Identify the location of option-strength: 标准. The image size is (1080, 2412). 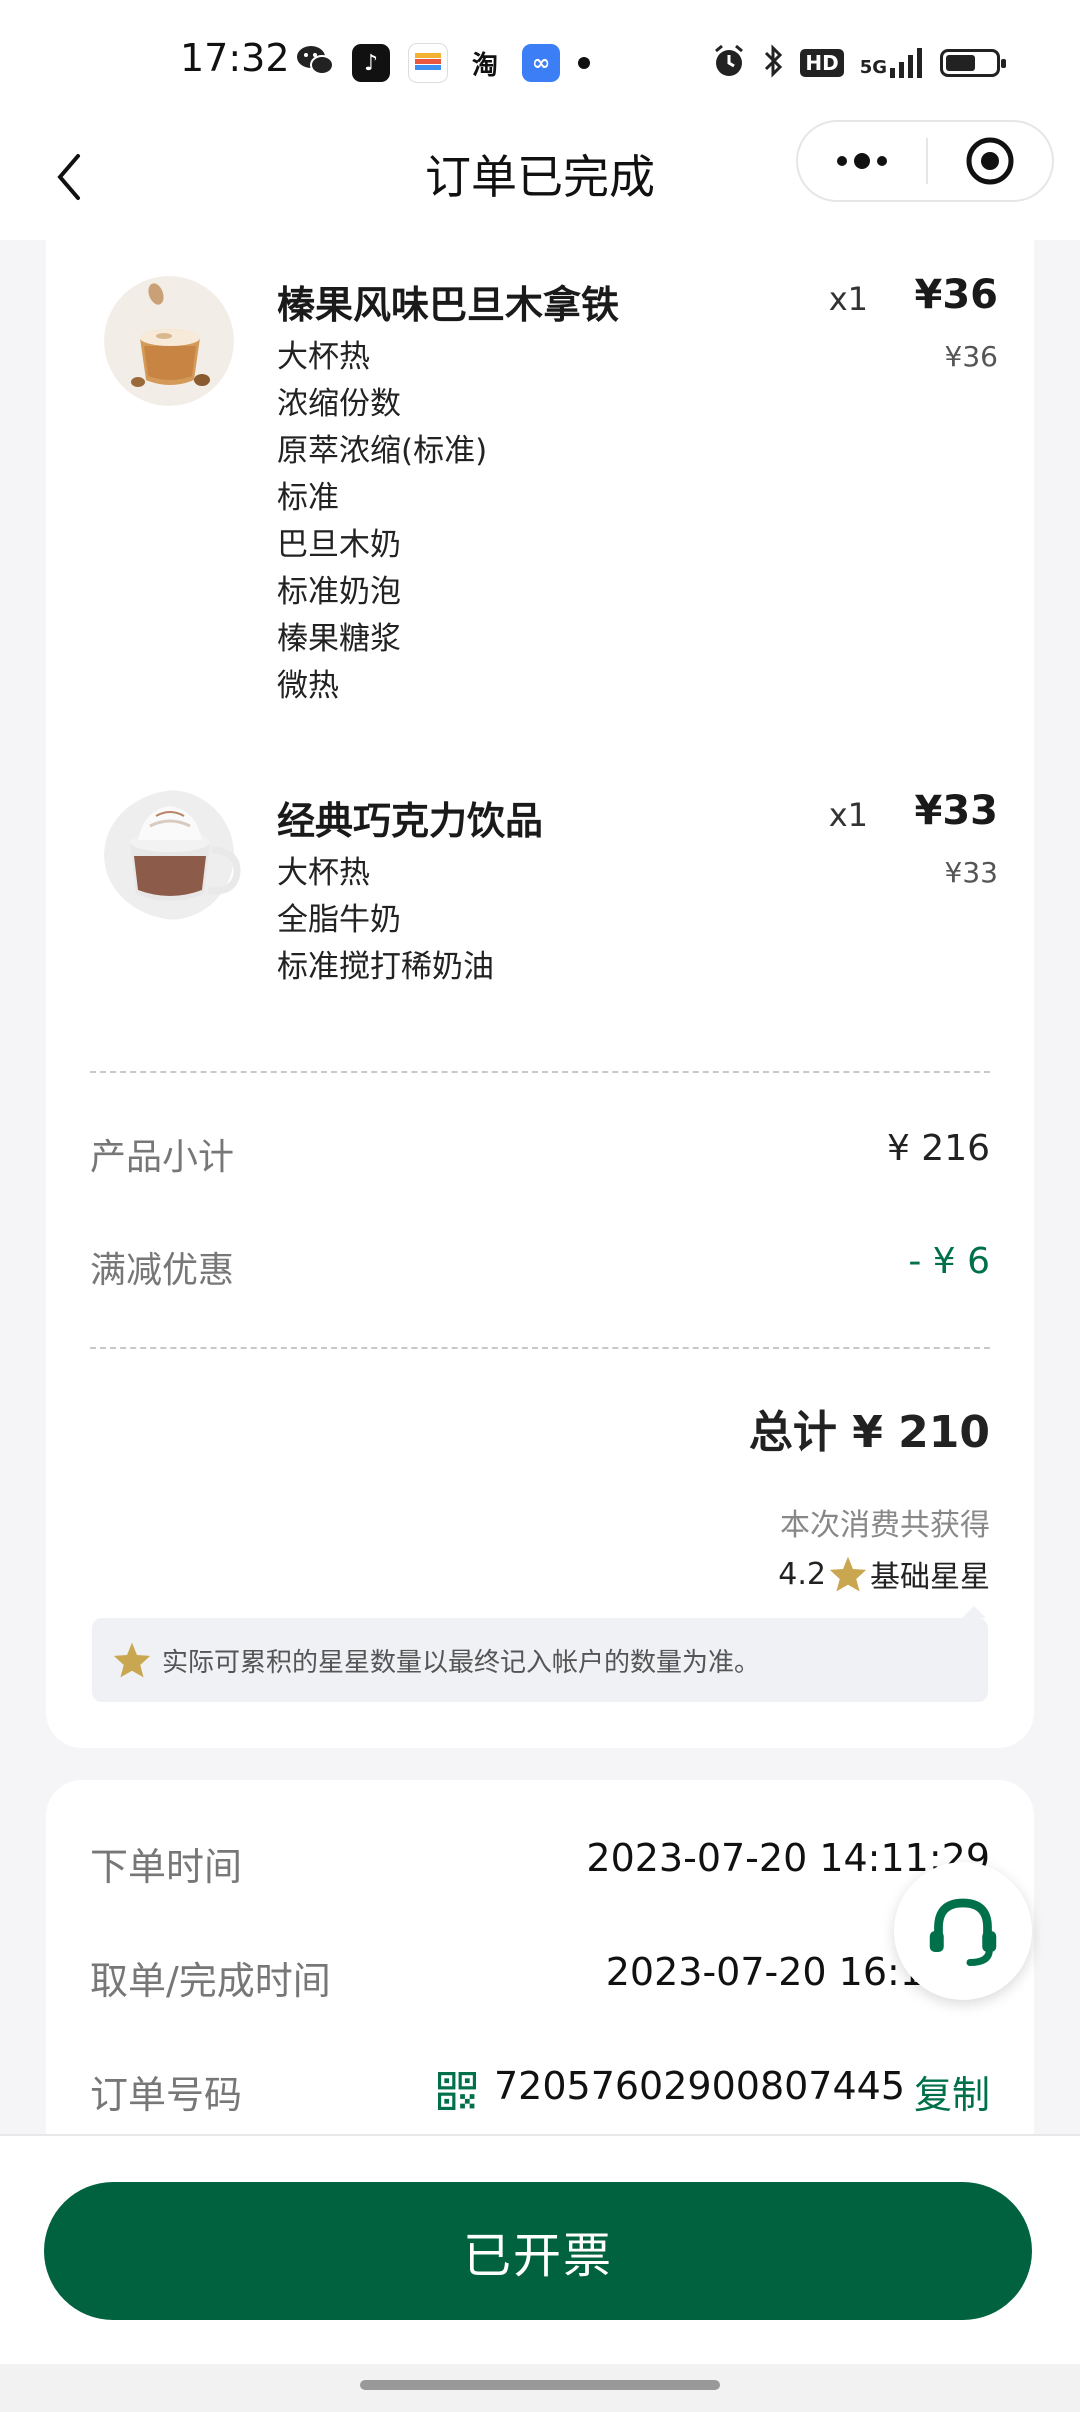
(308, 498).